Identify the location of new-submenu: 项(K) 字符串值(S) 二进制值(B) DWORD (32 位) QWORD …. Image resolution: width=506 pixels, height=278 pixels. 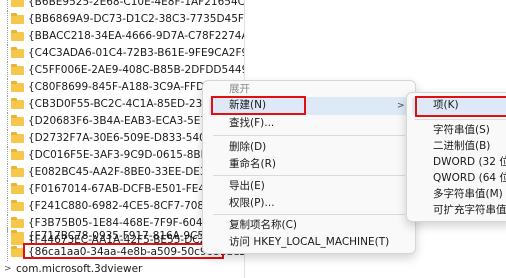
(456, 157).